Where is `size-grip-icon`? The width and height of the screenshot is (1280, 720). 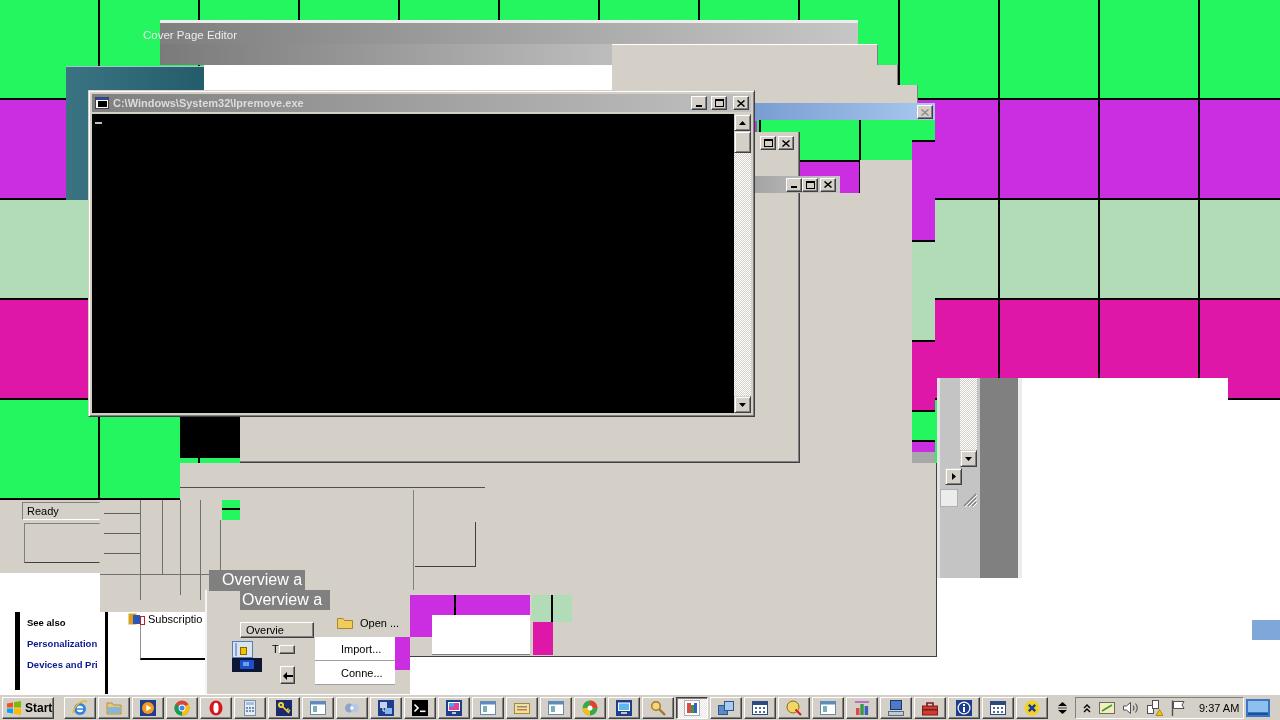 size-grip-icon is located at coordinates (970, 500).